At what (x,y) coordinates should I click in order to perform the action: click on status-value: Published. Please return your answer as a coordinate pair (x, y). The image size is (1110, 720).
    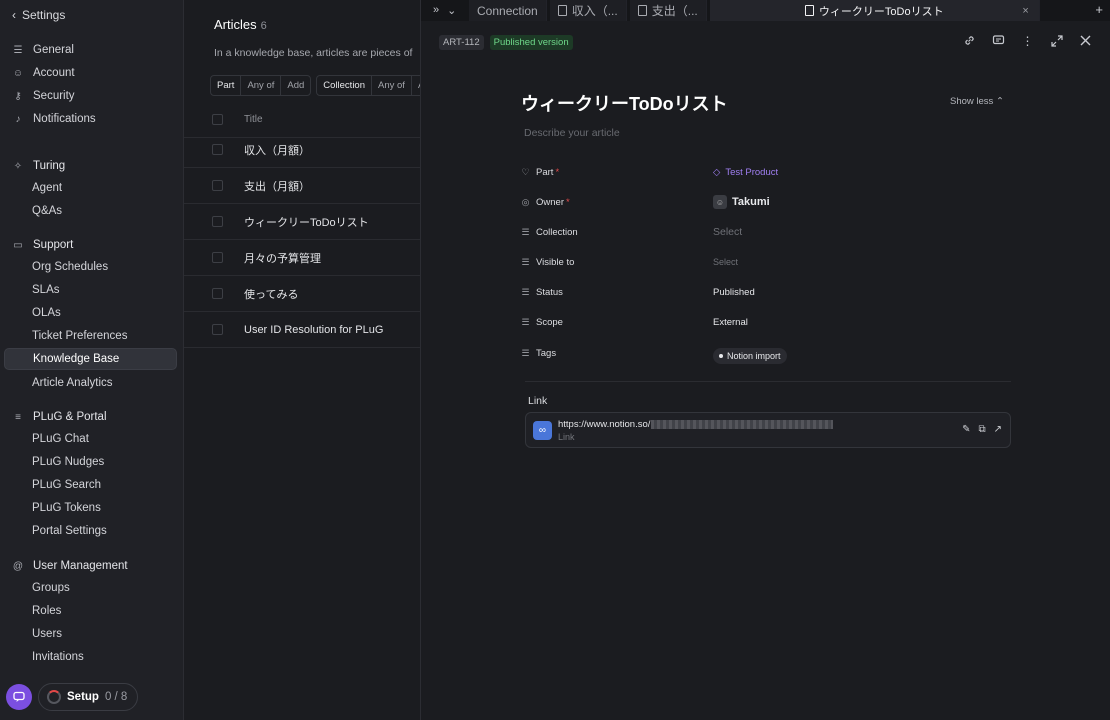
    Looking at the image, I should click on (734, 292).